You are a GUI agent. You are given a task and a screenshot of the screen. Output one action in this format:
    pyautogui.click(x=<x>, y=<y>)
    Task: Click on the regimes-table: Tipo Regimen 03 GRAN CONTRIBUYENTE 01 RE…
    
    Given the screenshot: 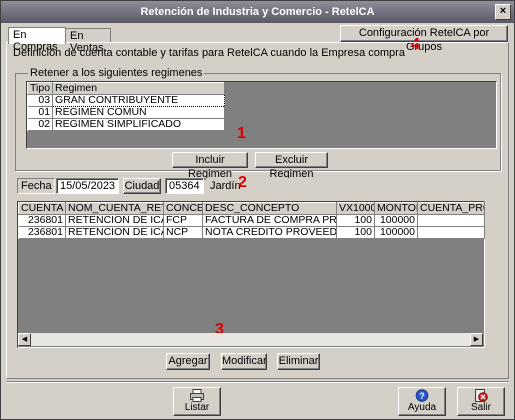 What is the action you would take?
    pyautogui.click(x=125, y=106)
    